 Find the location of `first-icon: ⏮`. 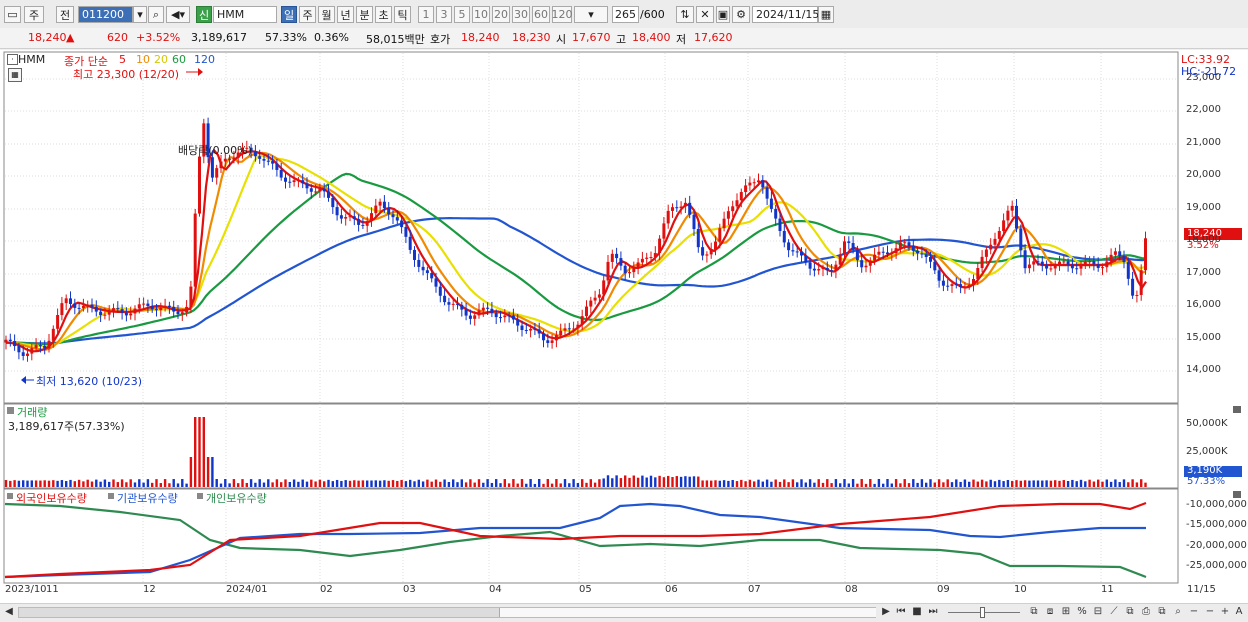

first-icon: ⏮ is located at coordinates (901, 612).